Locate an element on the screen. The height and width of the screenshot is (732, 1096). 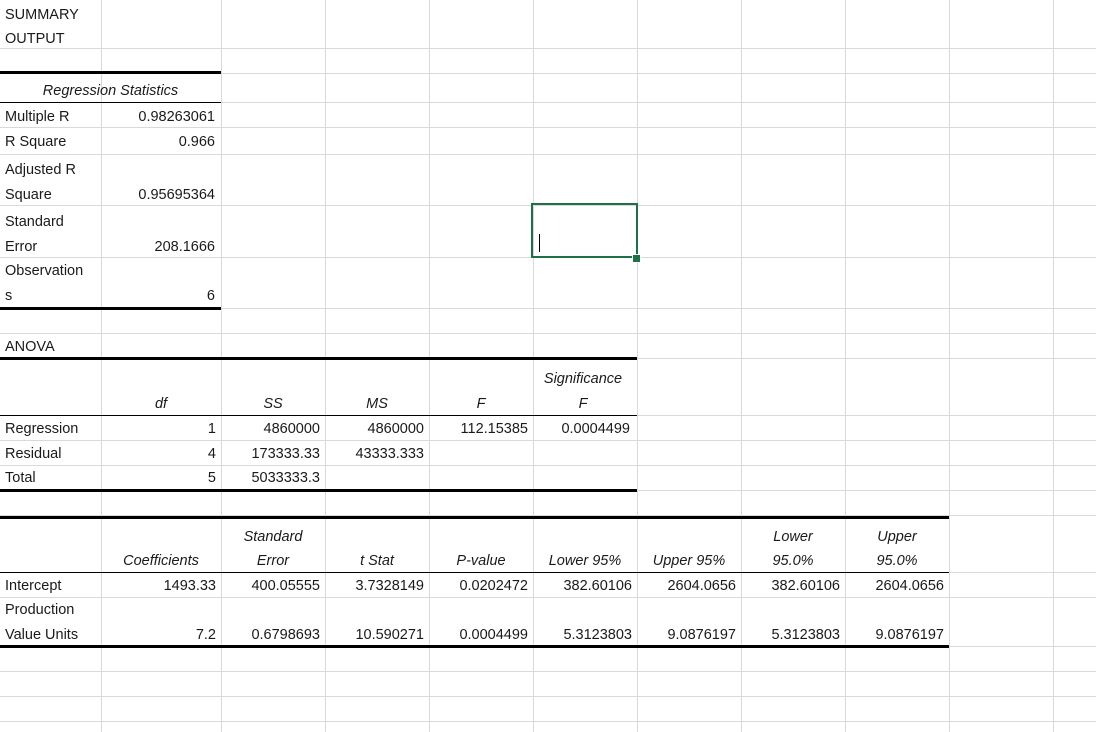
coef-row-production-label-line1: Production is located at coordinates (40, 610).